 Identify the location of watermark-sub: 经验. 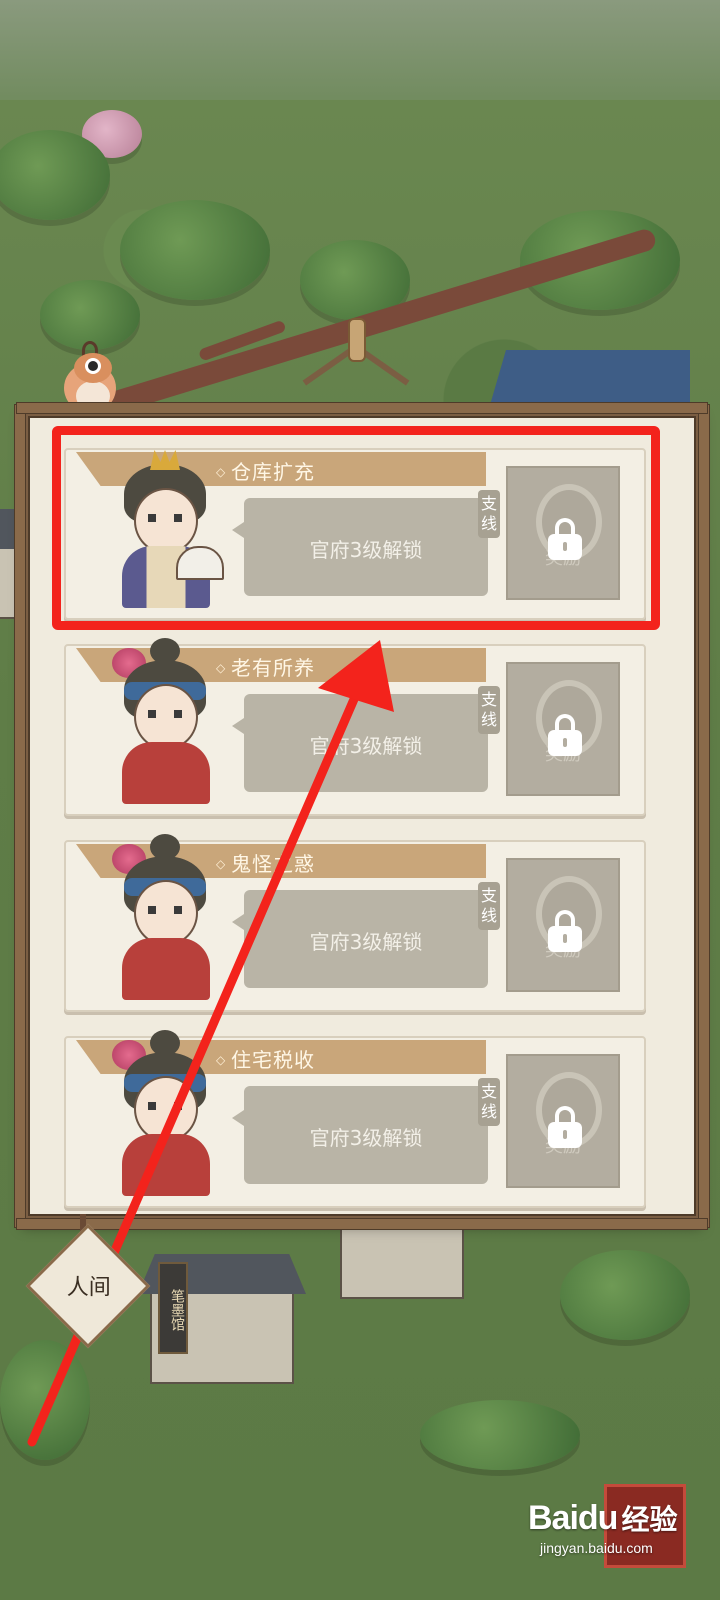
(649, 1519).